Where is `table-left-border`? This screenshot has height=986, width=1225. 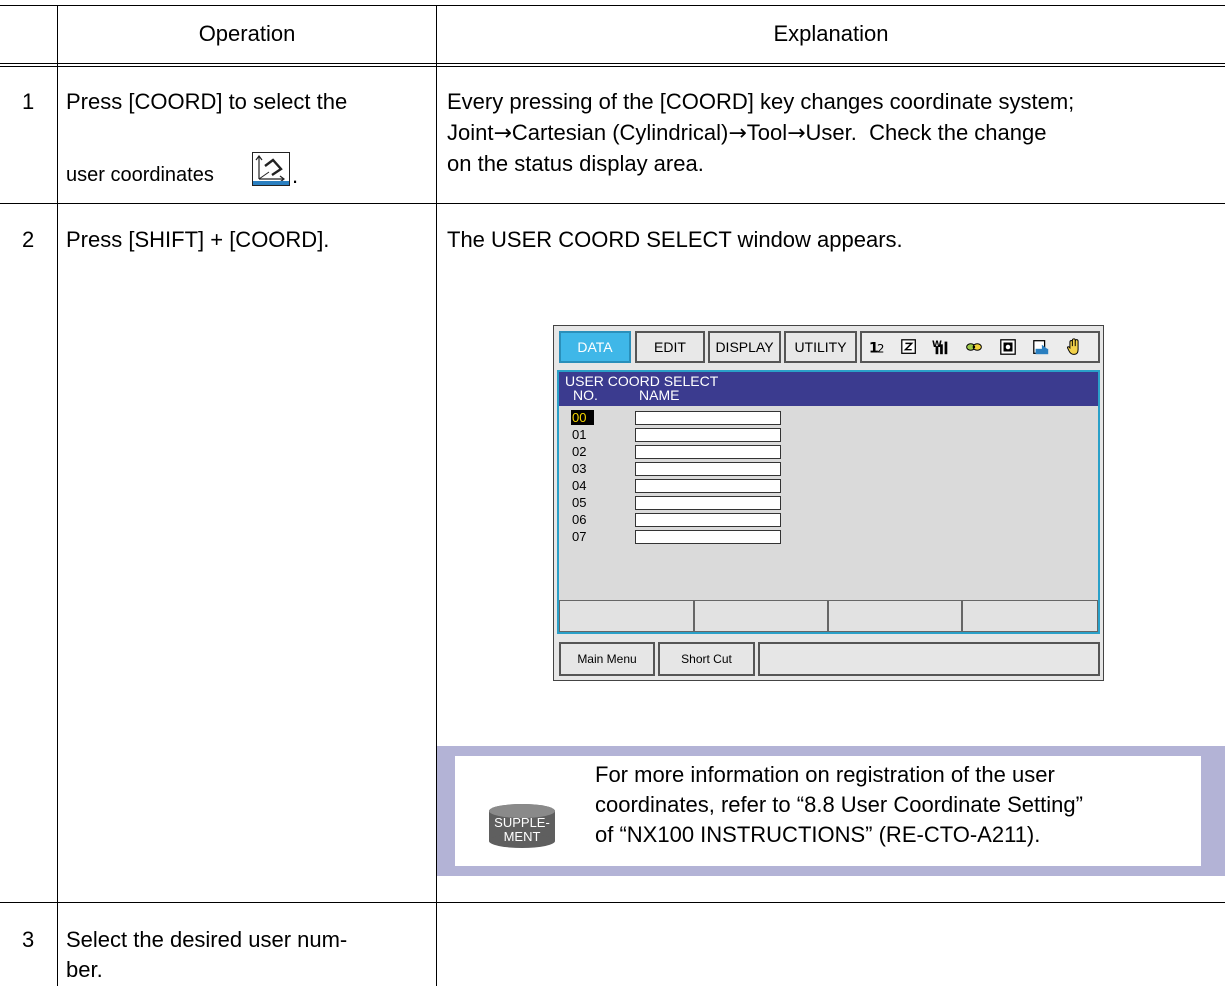 table-left-border is located at coordinates (57, 495).